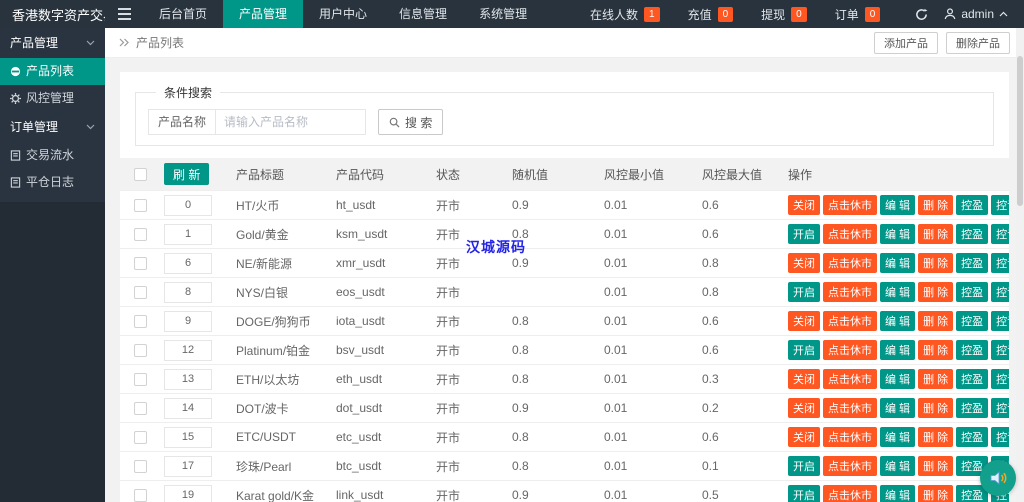 The height and width of the screenshot is (502, 1024). I want to click on page-scrollbar-thumb, so click(1020, 131).